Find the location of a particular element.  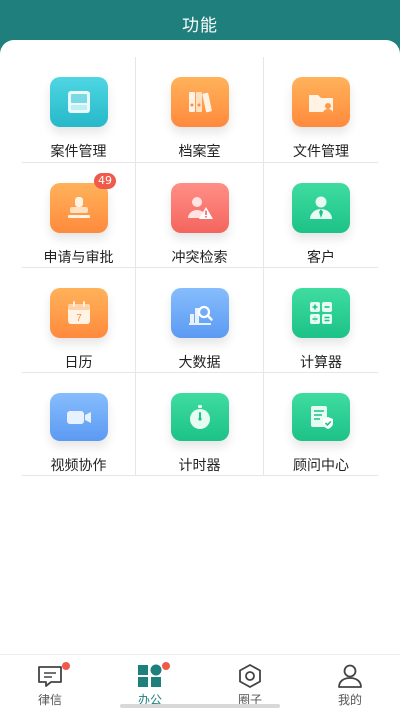

tab-office: 办公 is located at coordinates (150, 683).